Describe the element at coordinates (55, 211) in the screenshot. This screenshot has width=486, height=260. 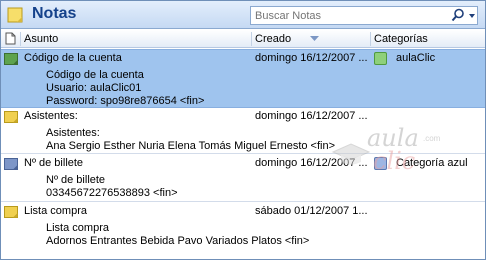
I see `note-subject: Lista compra` at that location.